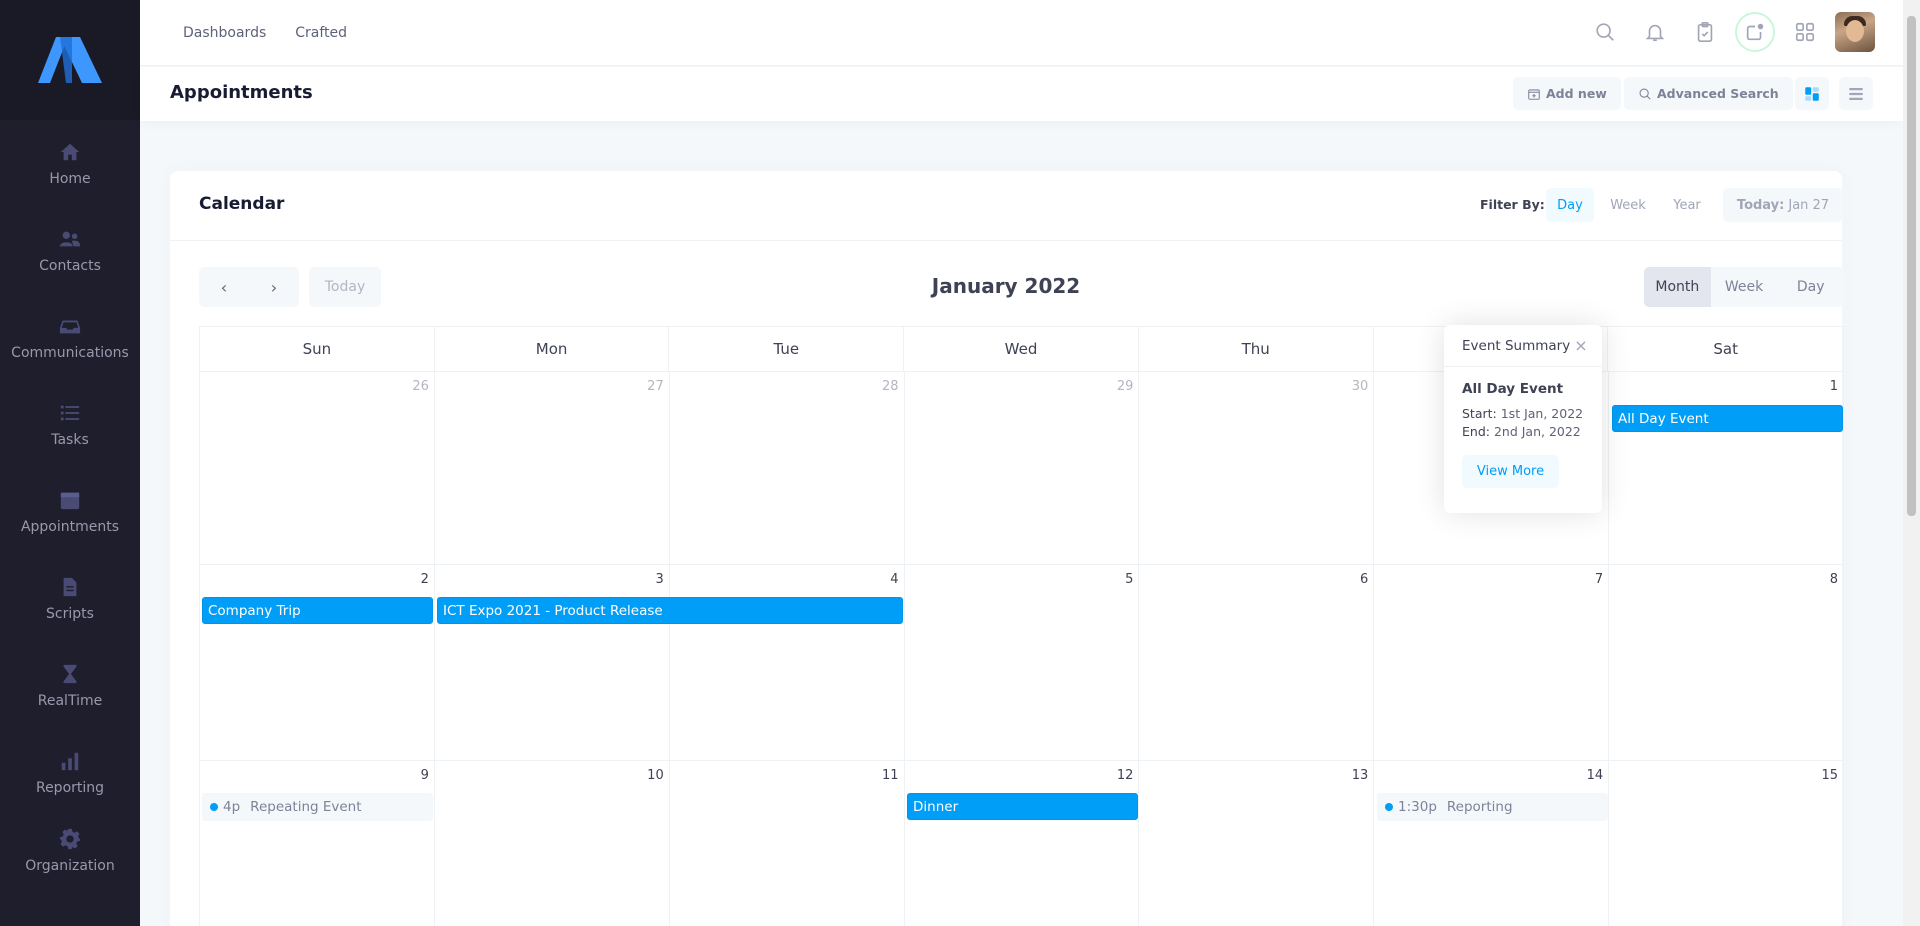 The width and height of the screenshot is (1920, 926). Describe the element at coordinates (70, 613) in the screenshot. I see `sidebar-item-label: Scripts` at that location.